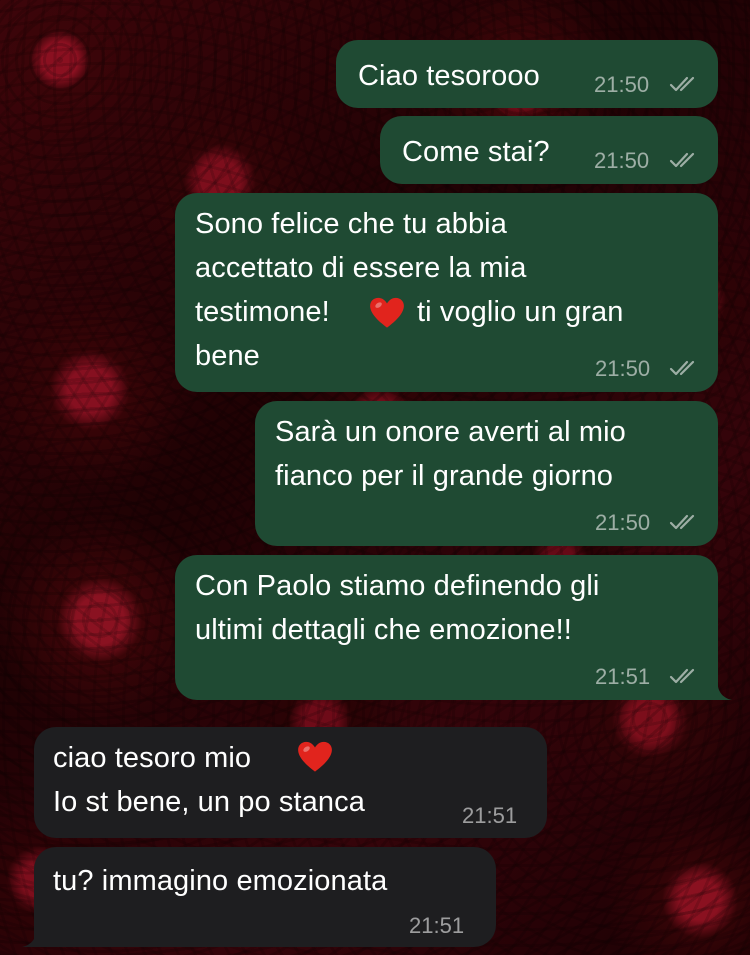 The image size is (750, 955). What do you see at coordinates (227, 356) in the screenshot?
I see `message-text-line: bene` at bounding box center [227, 356].